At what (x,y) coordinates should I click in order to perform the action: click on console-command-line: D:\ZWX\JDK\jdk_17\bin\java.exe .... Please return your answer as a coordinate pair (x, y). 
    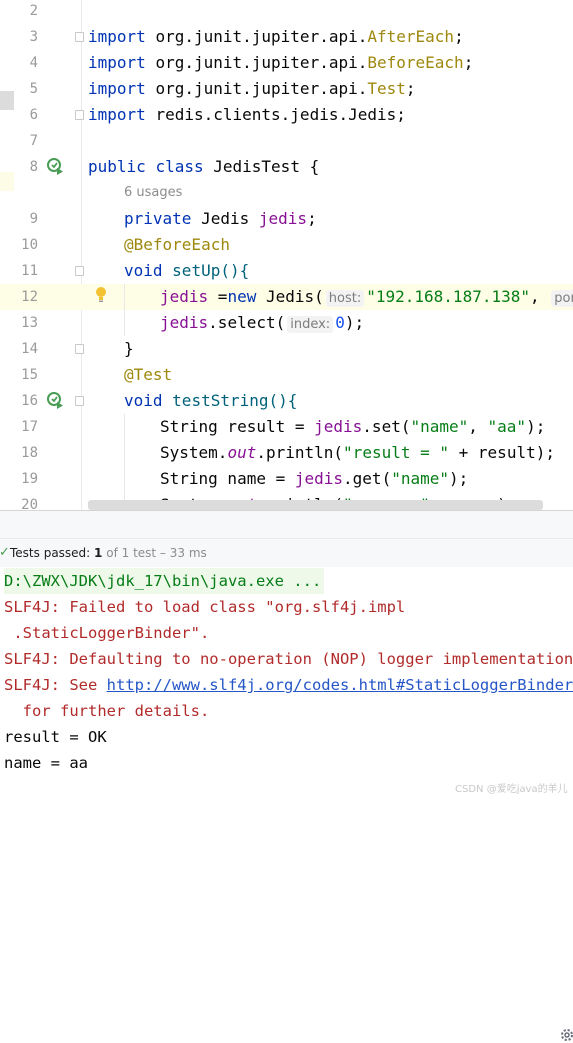
    Looking at the image, I should click on (164, 581).